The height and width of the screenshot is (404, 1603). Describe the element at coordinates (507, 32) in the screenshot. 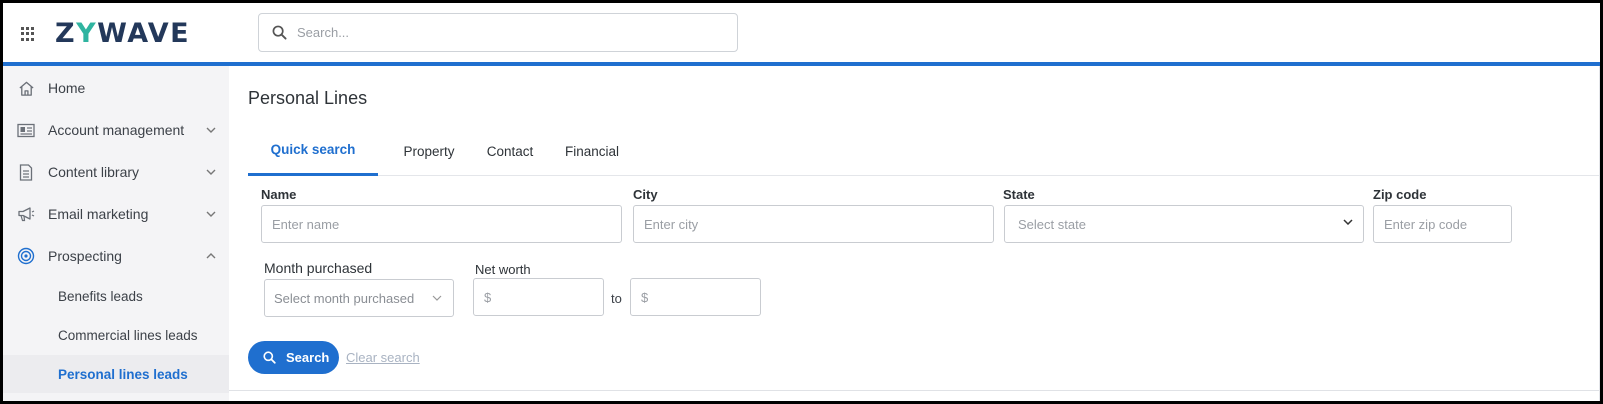

I see `global-search-input` at that location.